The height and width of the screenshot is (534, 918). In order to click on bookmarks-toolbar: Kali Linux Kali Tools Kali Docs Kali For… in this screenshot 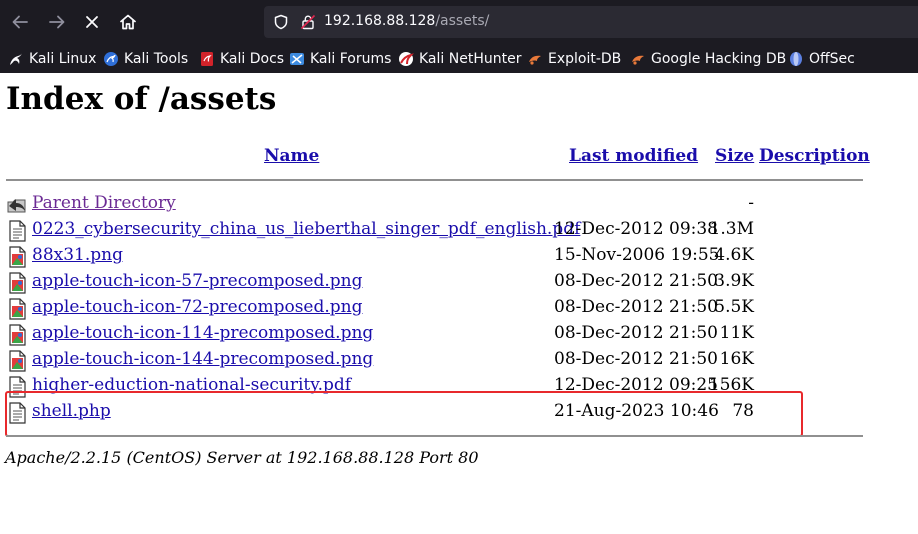, I will do `click(459, 58)`.